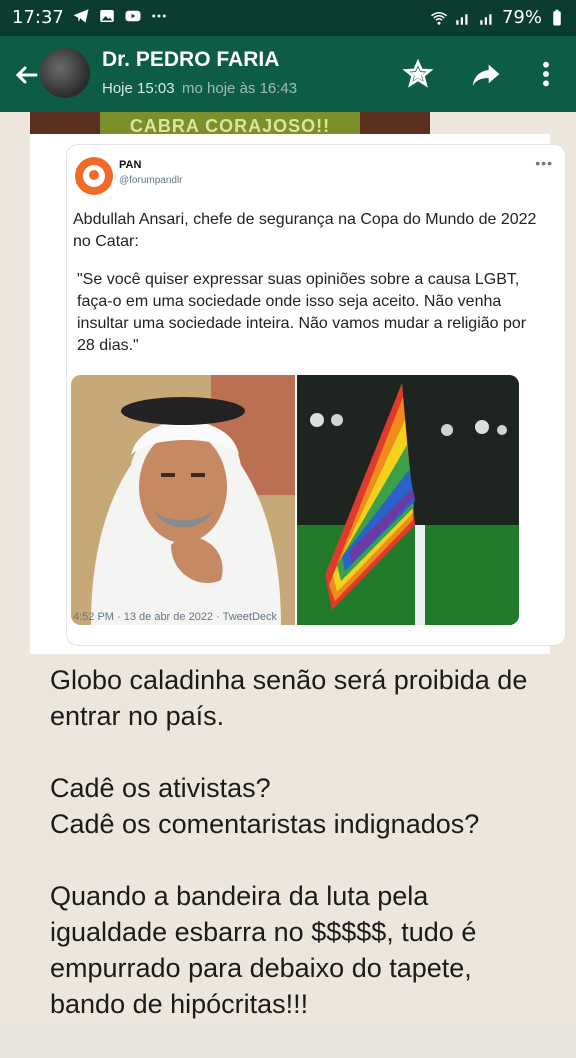  What do you see at coordinates (557, 17) in the screenshot?
I see `battery-icon` at bounding box center [557, 17].